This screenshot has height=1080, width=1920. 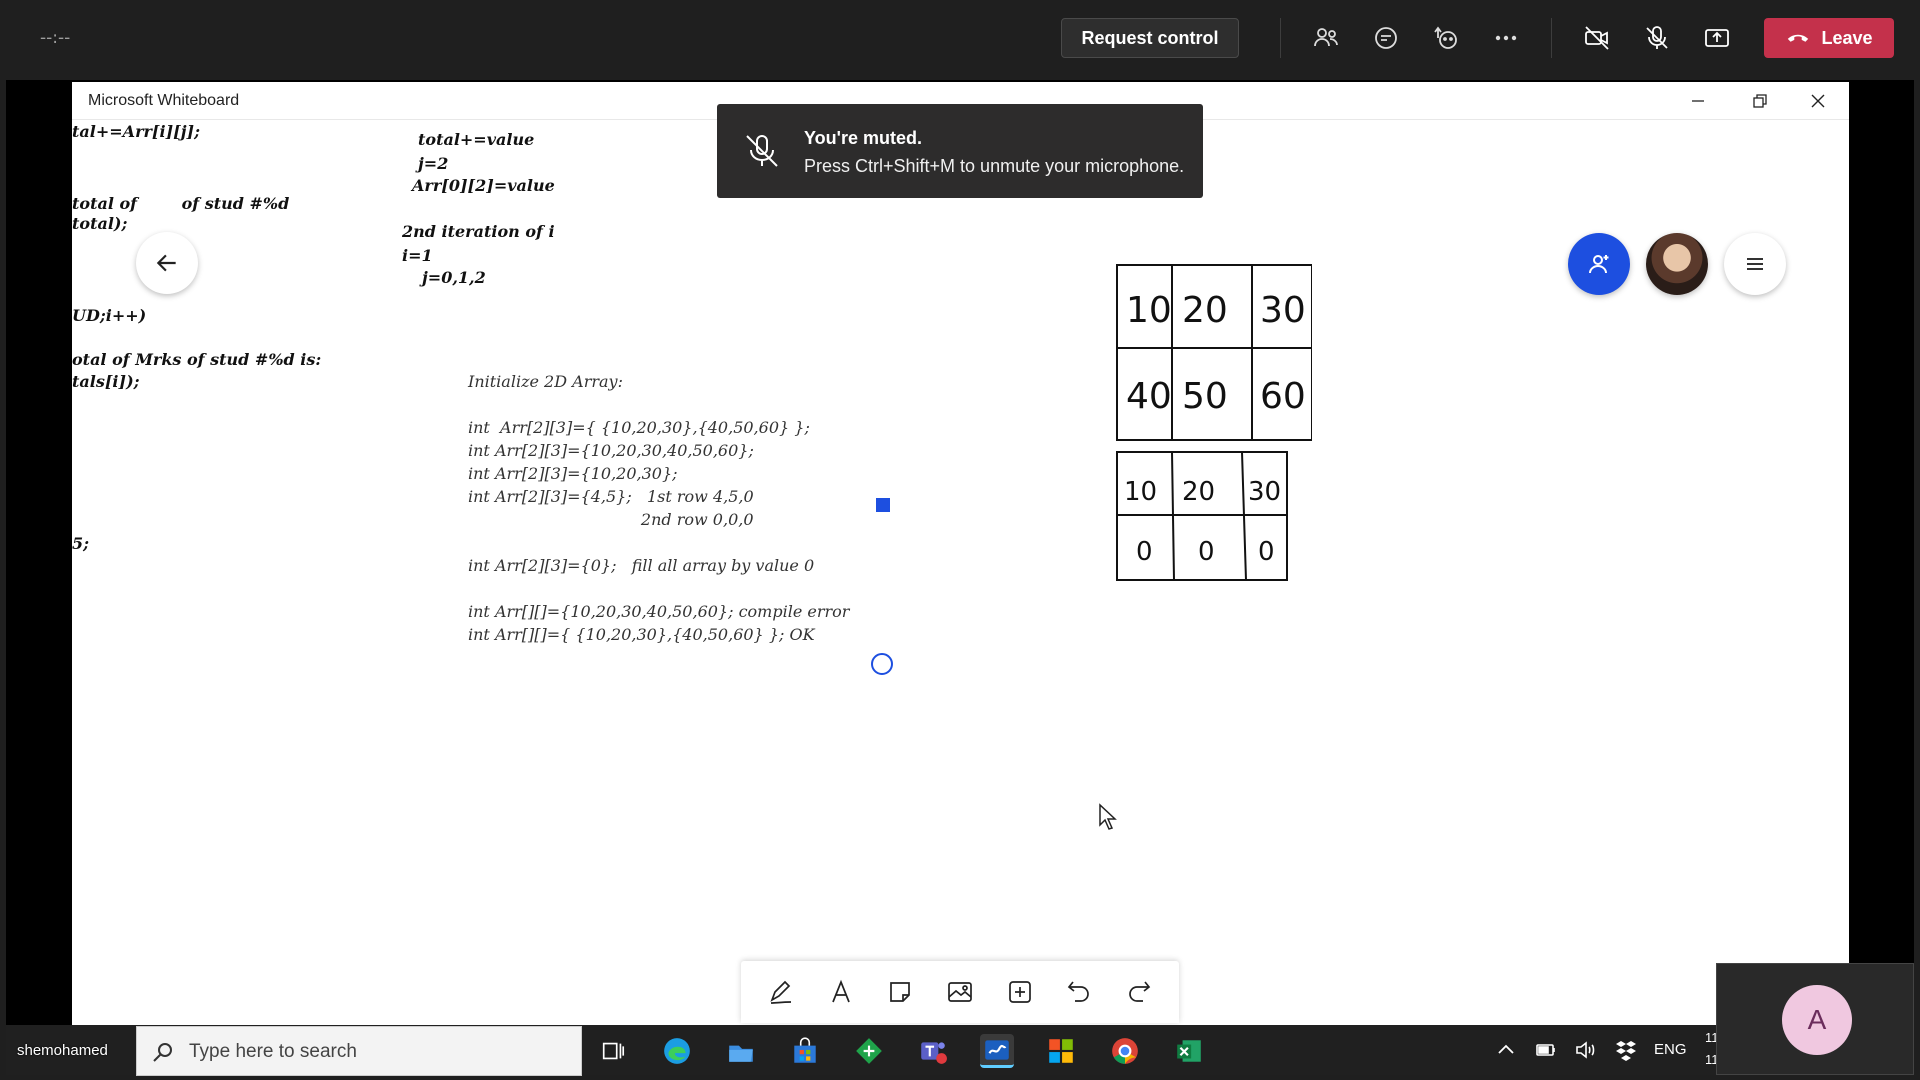 I want to click on image-icon, so click(x=960, y=992).